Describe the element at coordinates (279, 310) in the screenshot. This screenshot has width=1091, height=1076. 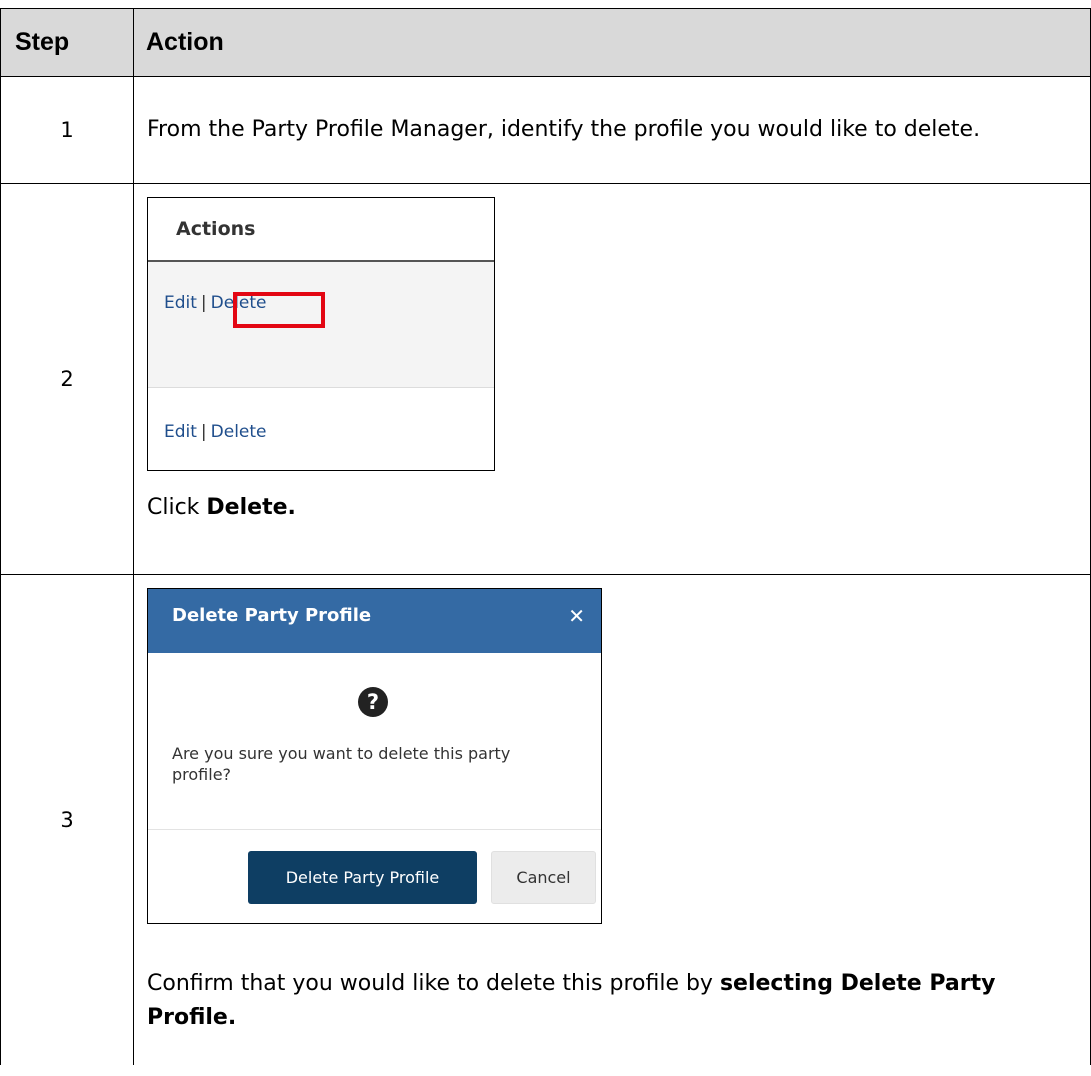
I see `highlight-box` at that location.